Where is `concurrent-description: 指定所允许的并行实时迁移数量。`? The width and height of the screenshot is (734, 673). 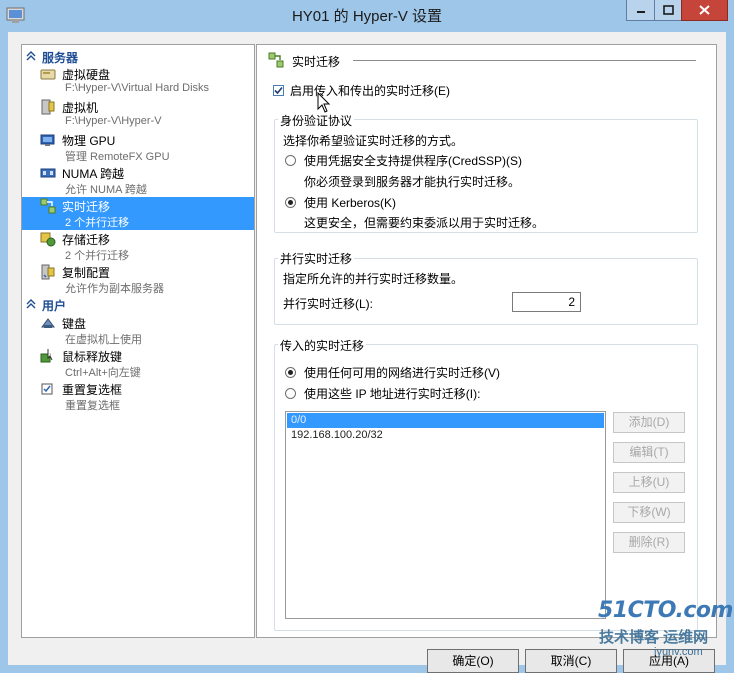 concurrent-description: 指定所允许的并行实时迁移数量。 is located at coordinates (373, 279).